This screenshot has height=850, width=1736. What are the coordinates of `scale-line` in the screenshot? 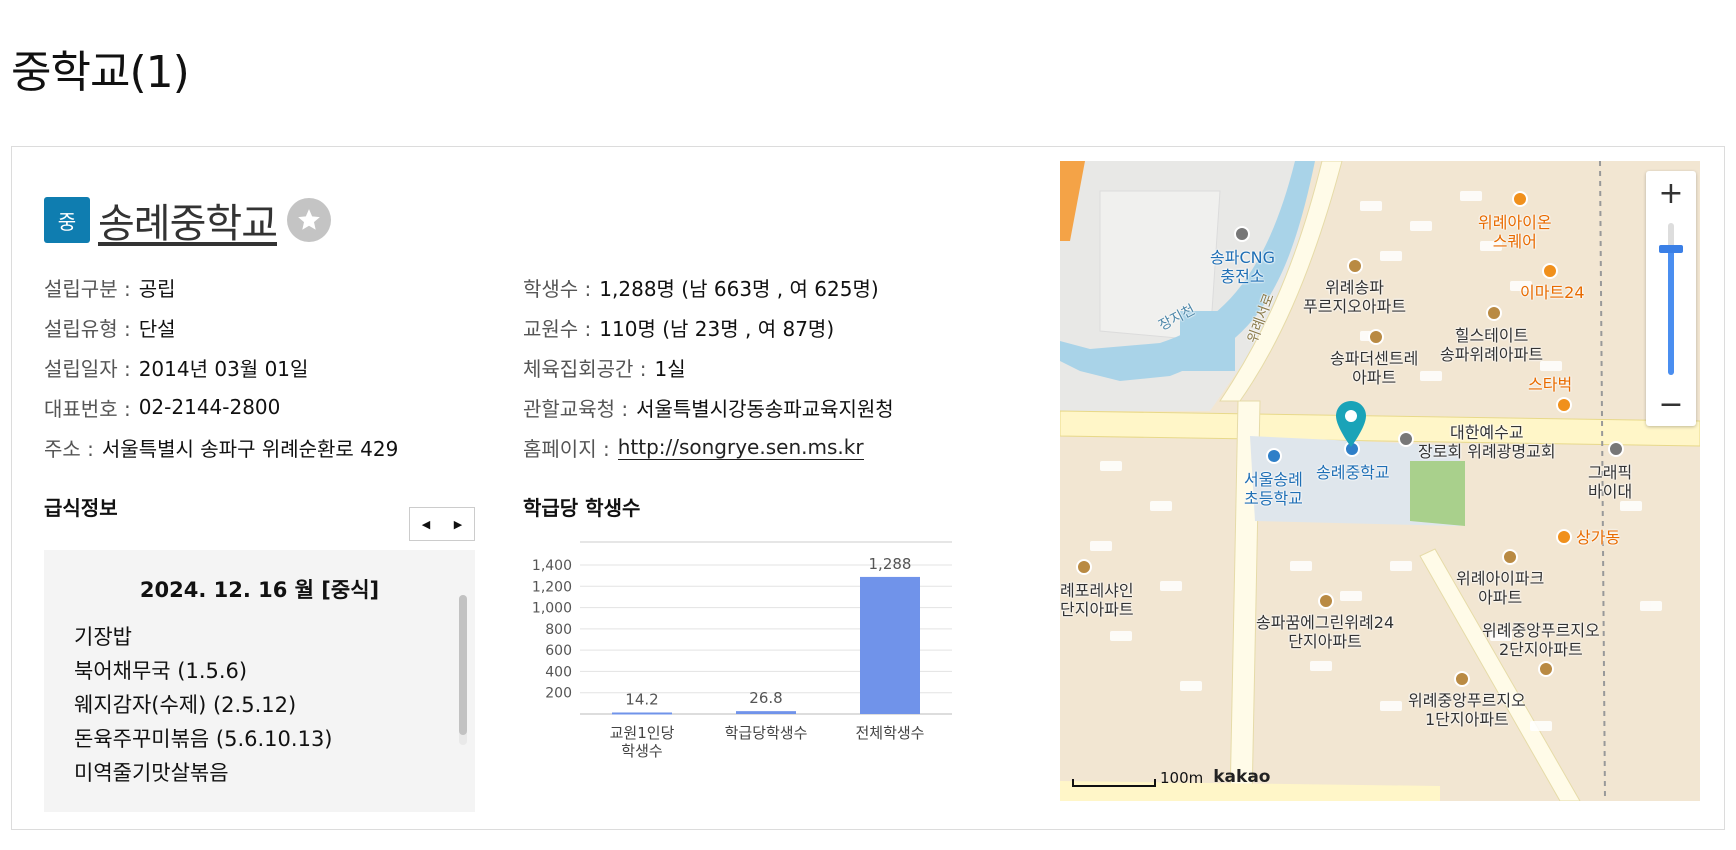 It's located at (1114, 783).